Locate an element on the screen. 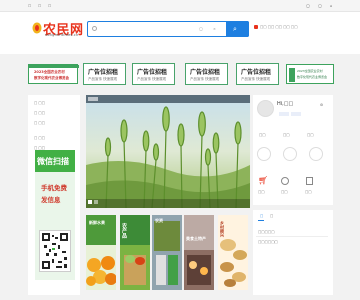 The image size is (360, 300). sidebar-item-3: □ □□ is located at coordinates (39, 123).